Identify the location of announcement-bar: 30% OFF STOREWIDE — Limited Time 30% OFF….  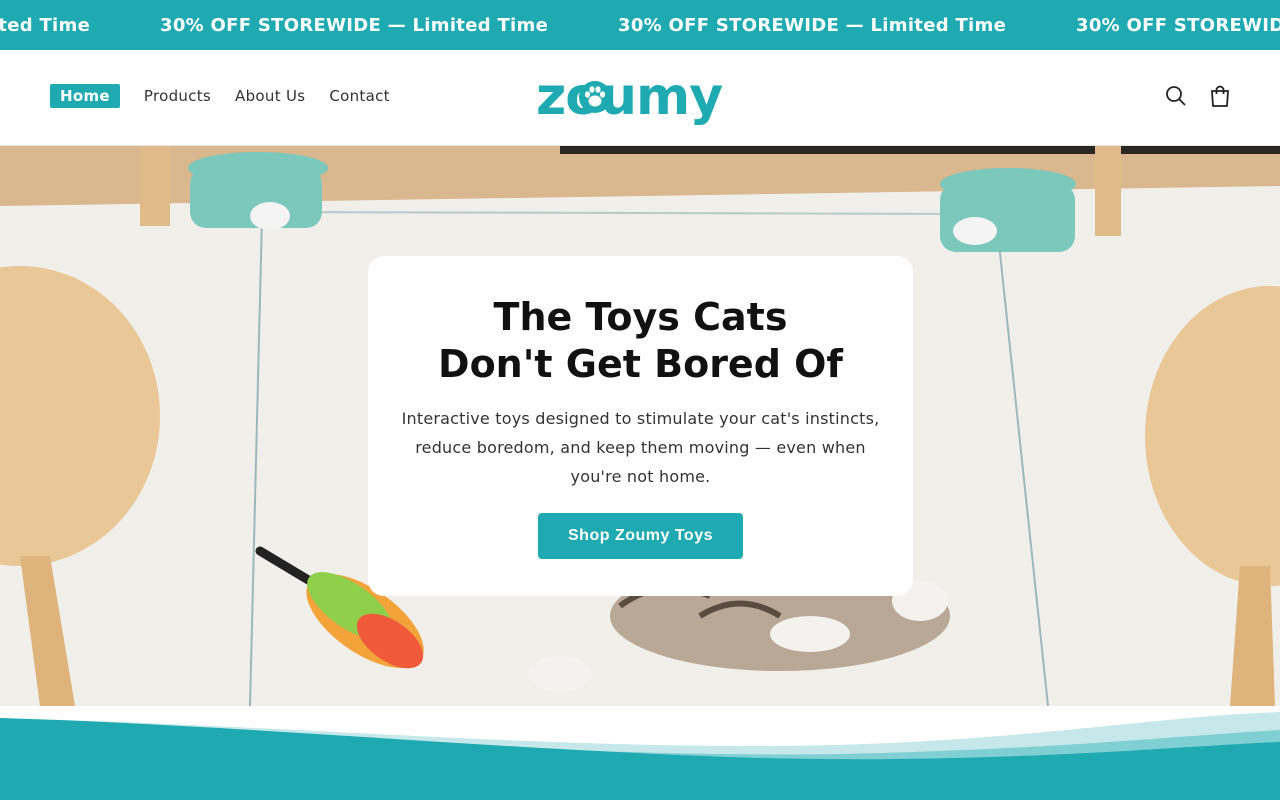
(640, 25).